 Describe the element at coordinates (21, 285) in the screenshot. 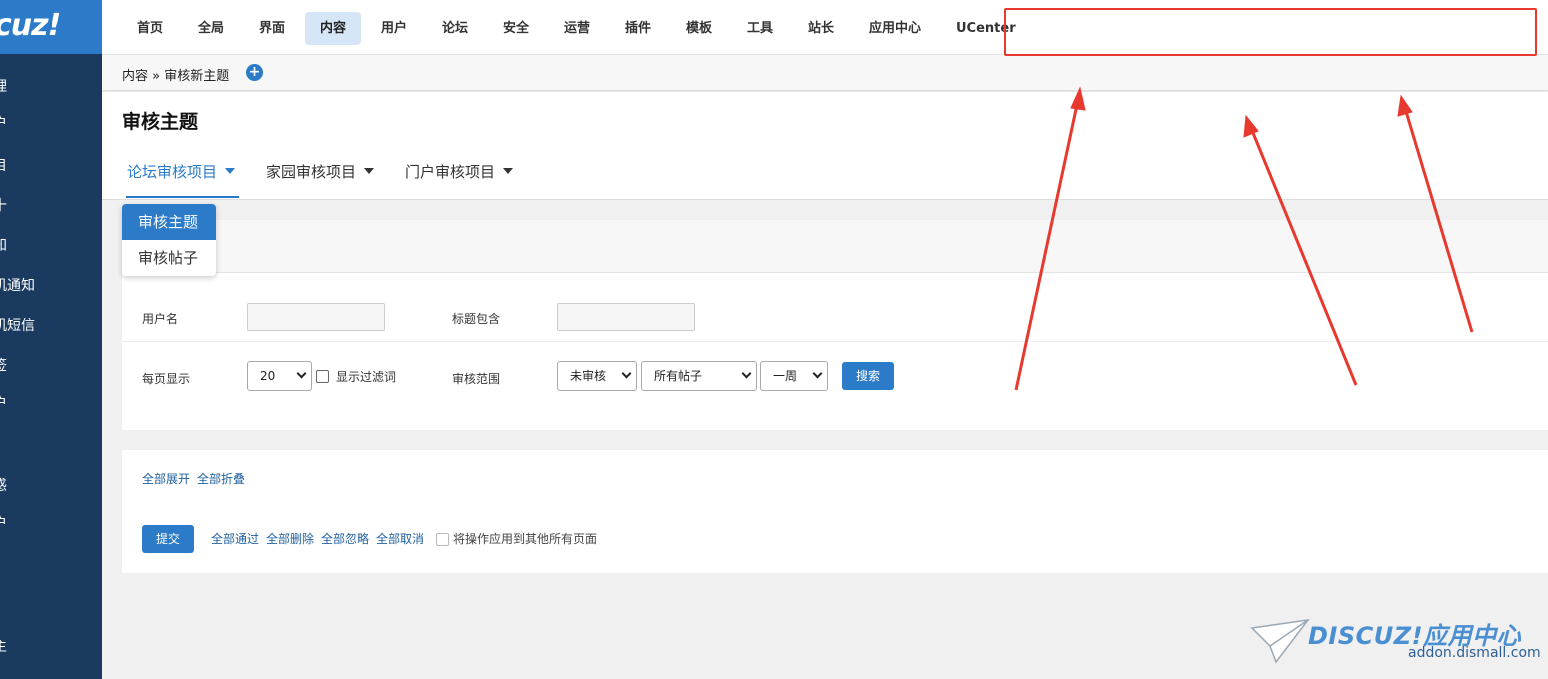

I see `sidebar-item: 机通知` at that location.